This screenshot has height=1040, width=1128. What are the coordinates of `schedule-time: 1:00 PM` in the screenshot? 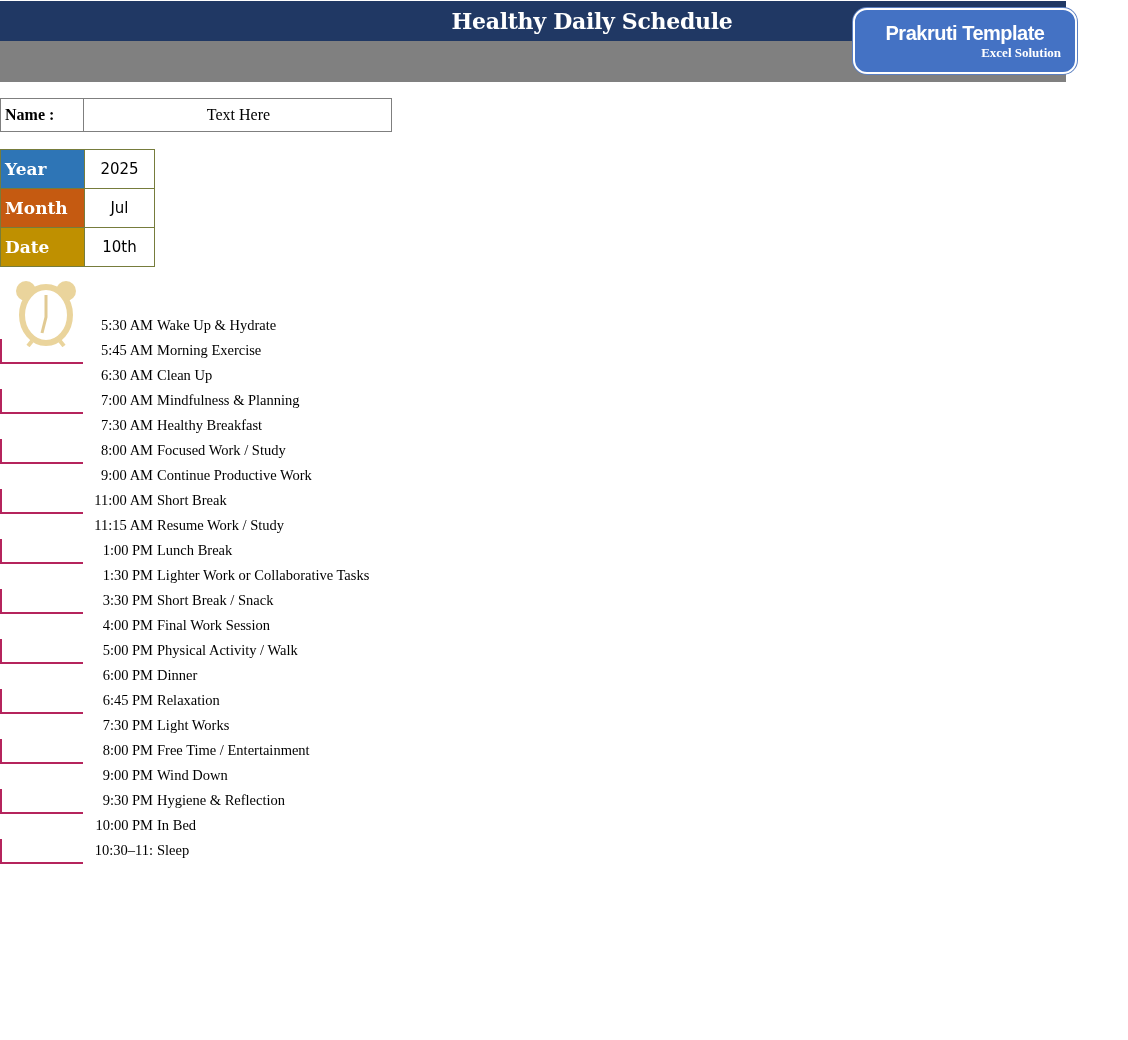 It's located at (127, 550).